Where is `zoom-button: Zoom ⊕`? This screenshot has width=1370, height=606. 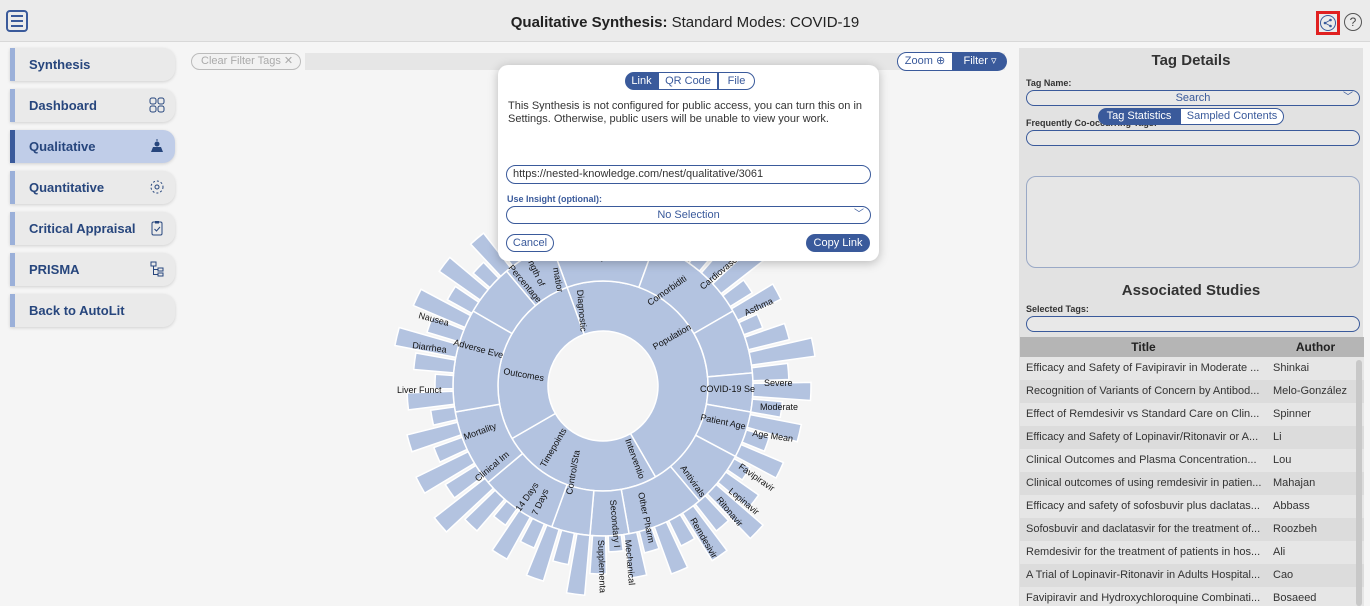
zoom-button: Zoom ⊕ is located at coordinates (925, 61).